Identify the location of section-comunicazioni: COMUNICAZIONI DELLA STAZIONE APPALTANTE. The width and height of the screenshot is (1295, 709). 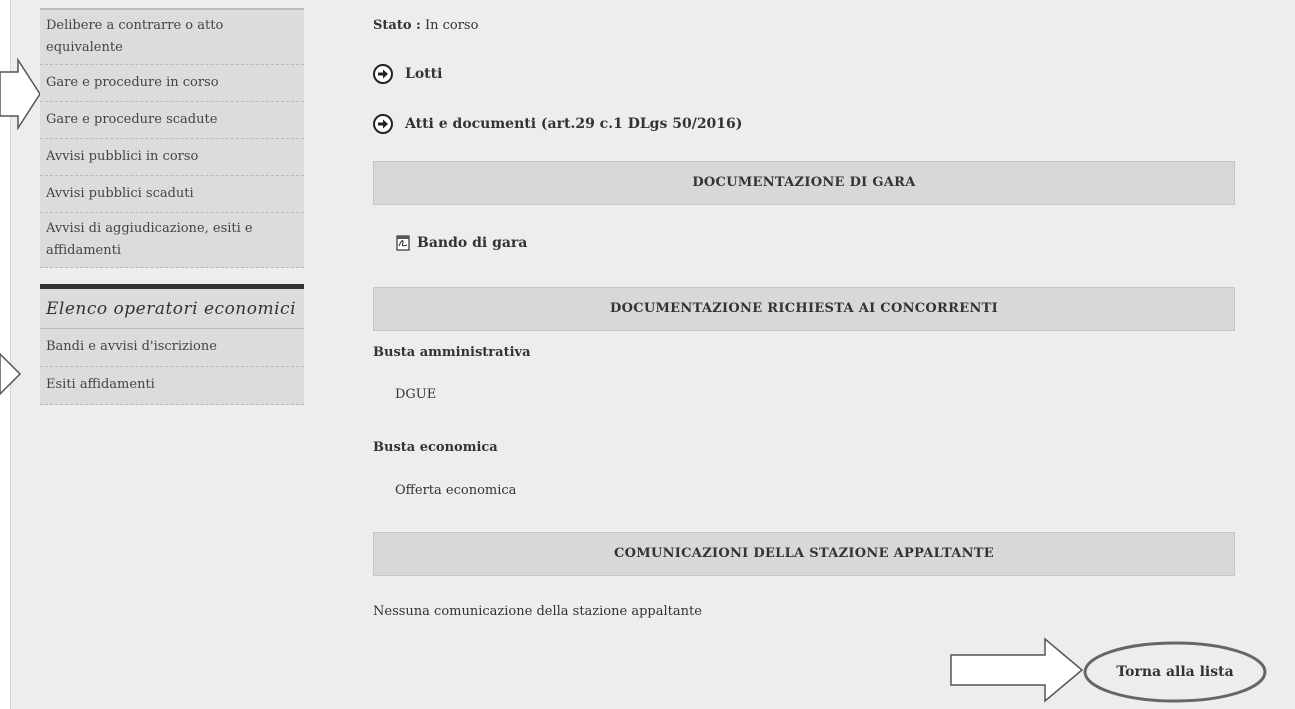
(804, 554).